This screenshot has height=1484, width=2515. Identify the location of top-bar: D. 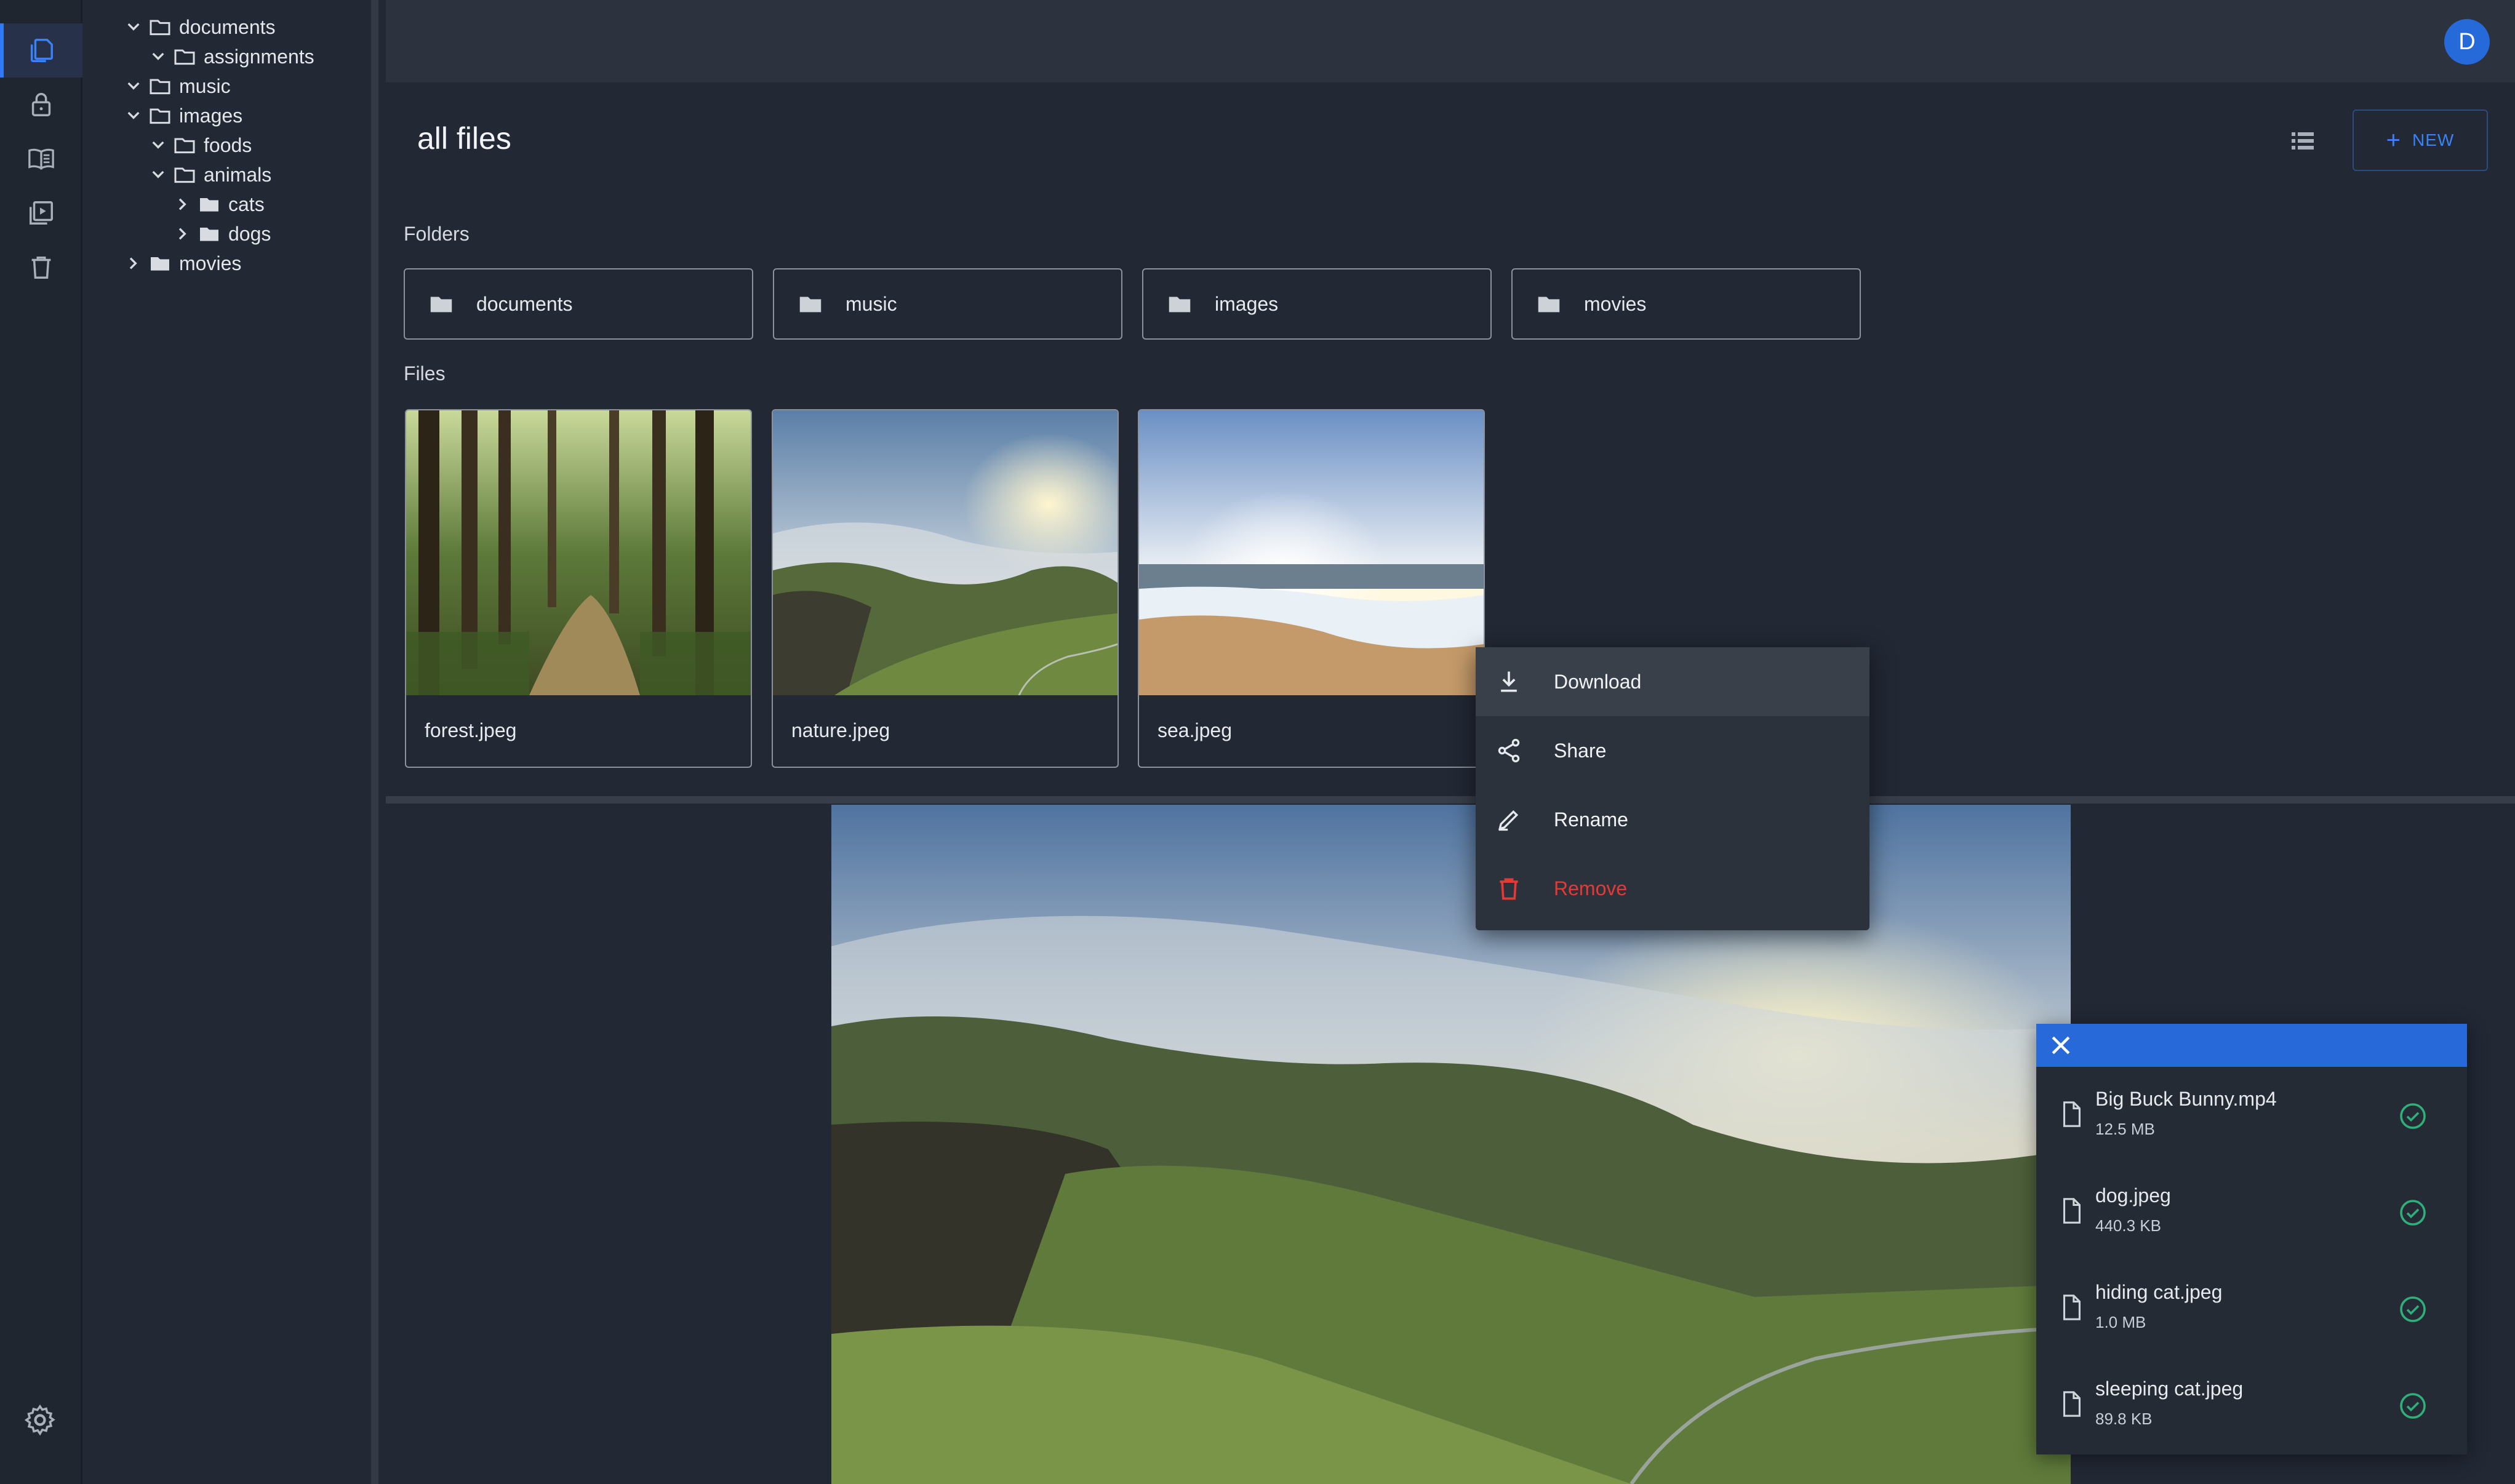
(1450, 41).